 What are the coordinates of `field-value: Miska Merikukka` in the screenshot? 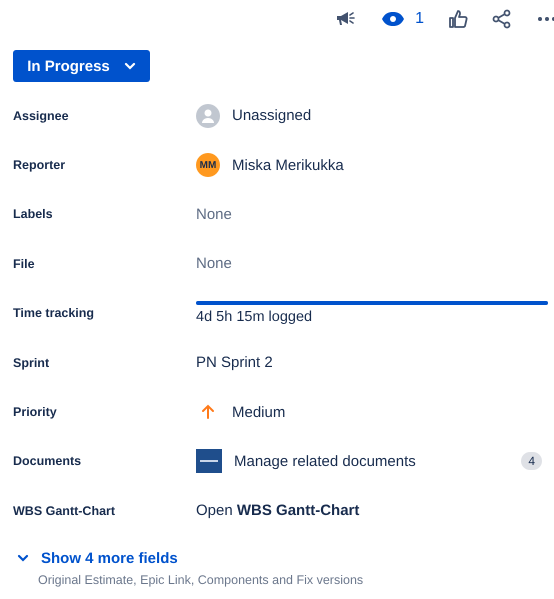 It's located at (288, 165).